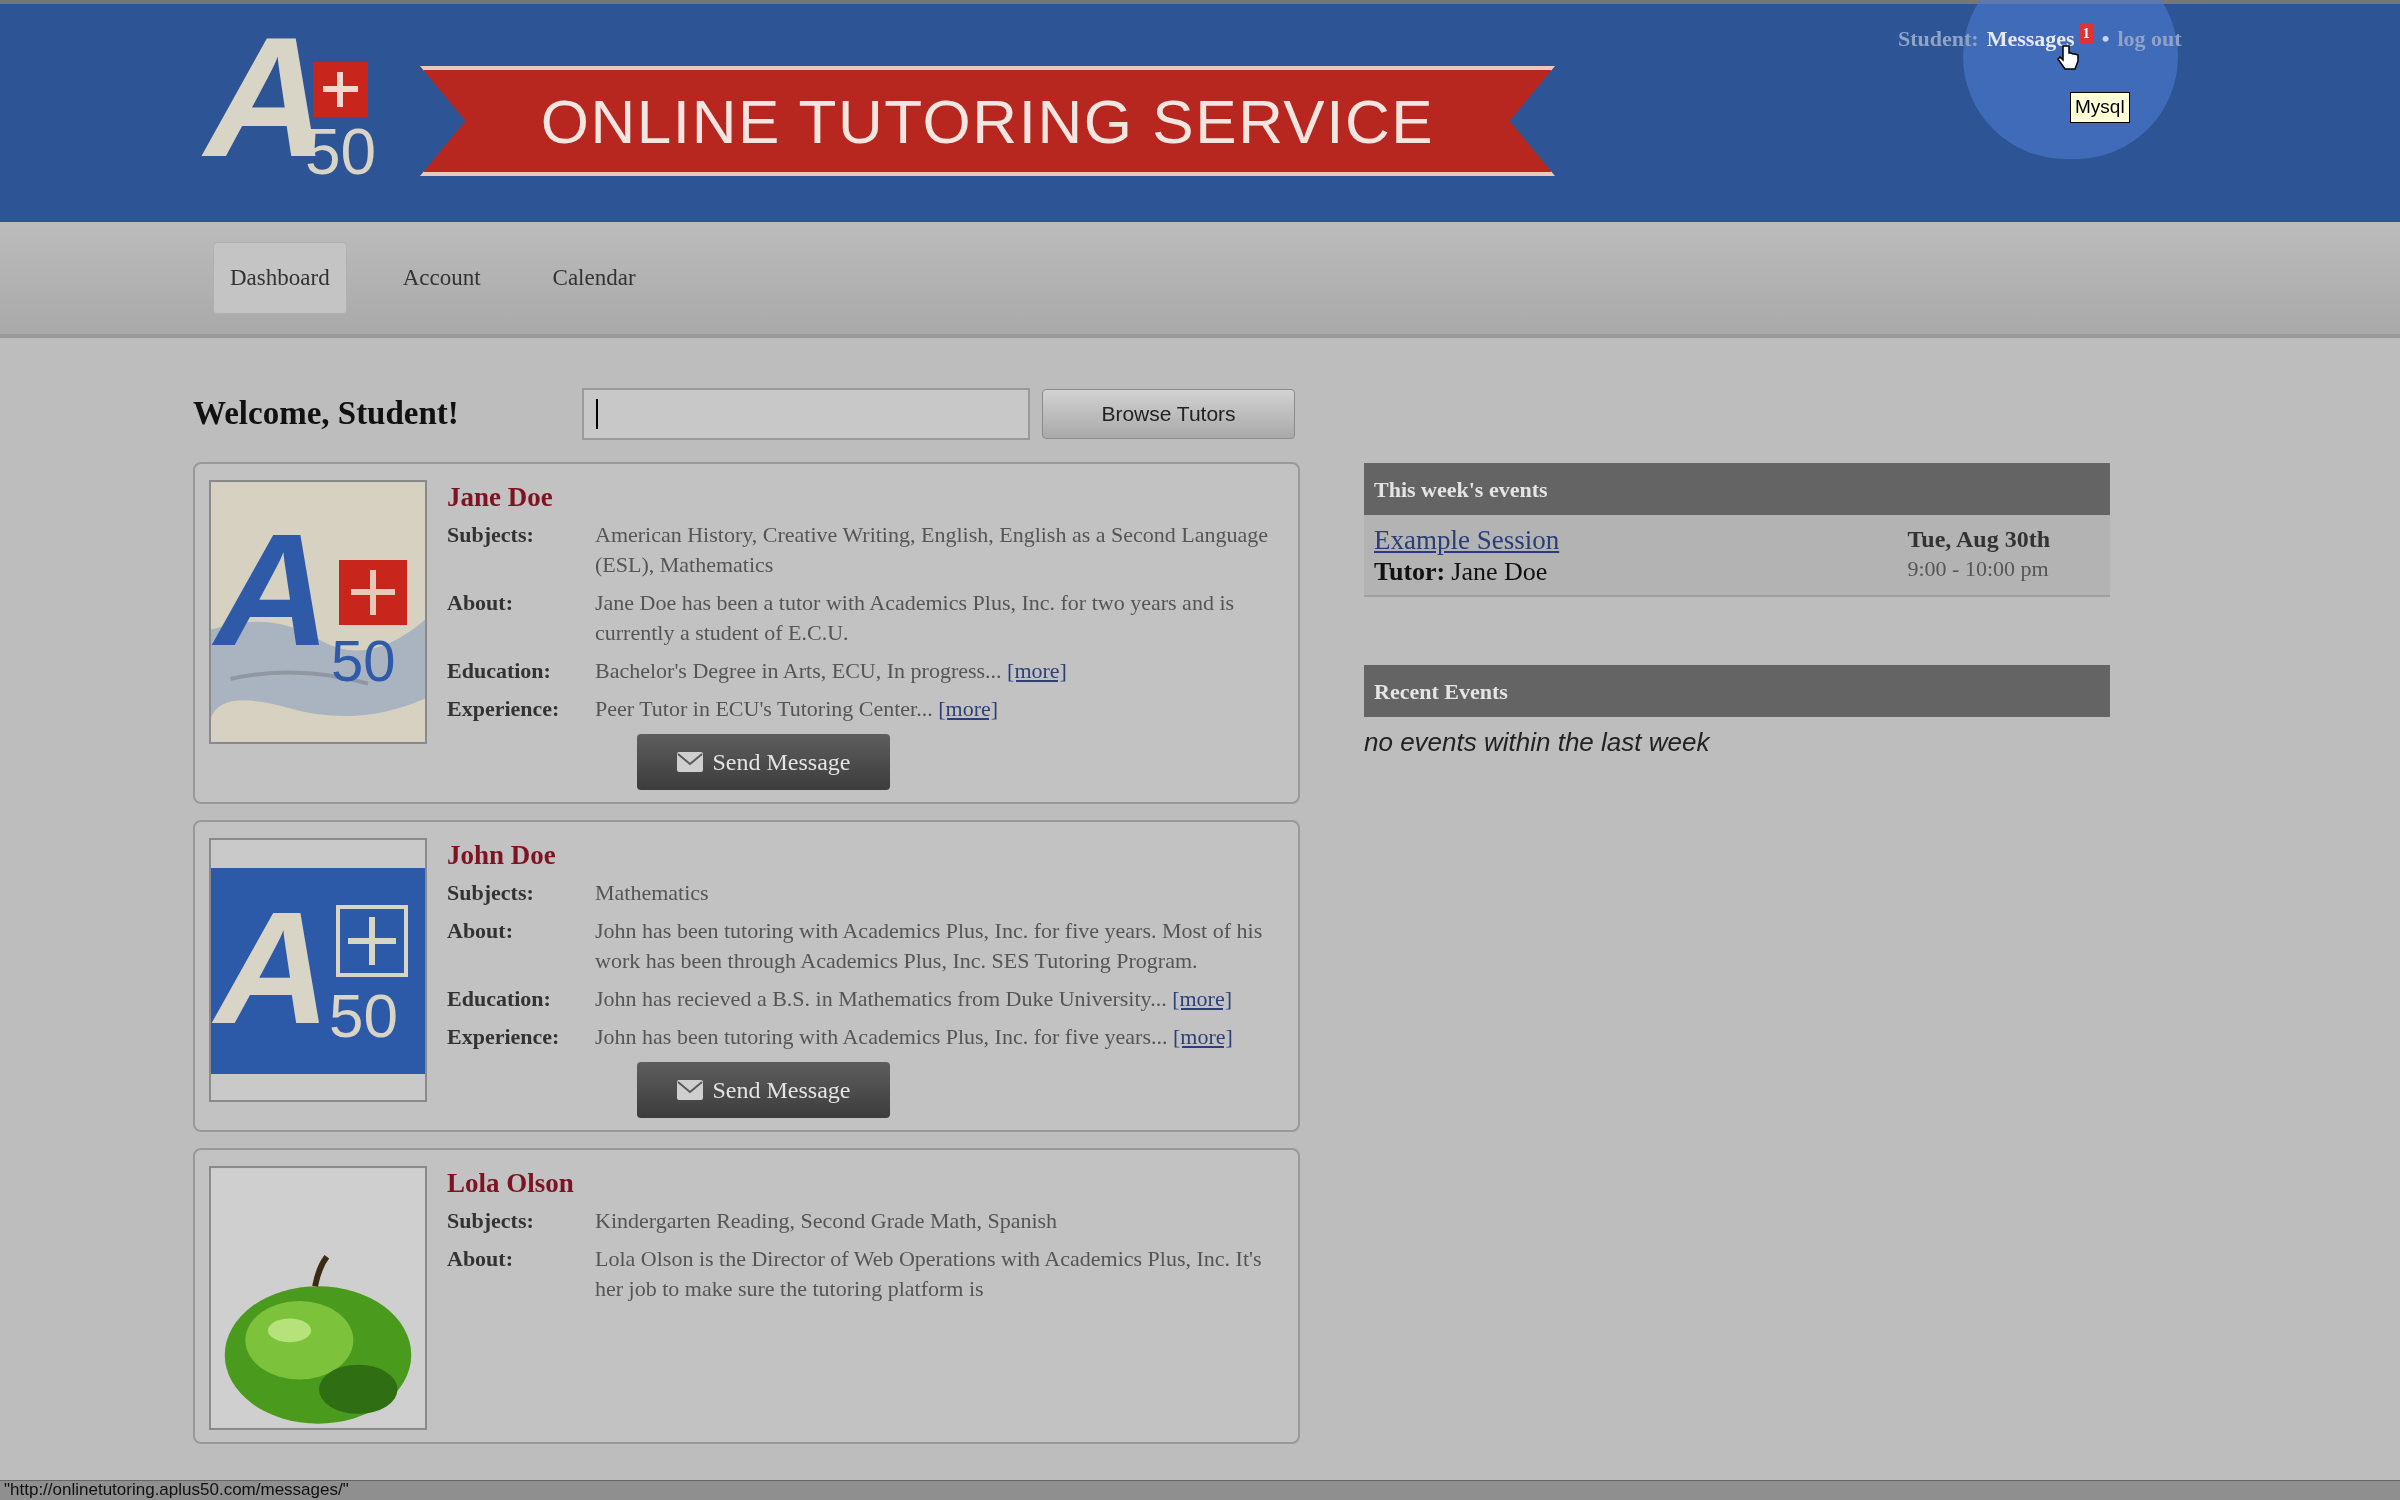 The width and height of the screenshot is (2400, 1500). I want to click on field-value: Mathematics, so click(652, 893).